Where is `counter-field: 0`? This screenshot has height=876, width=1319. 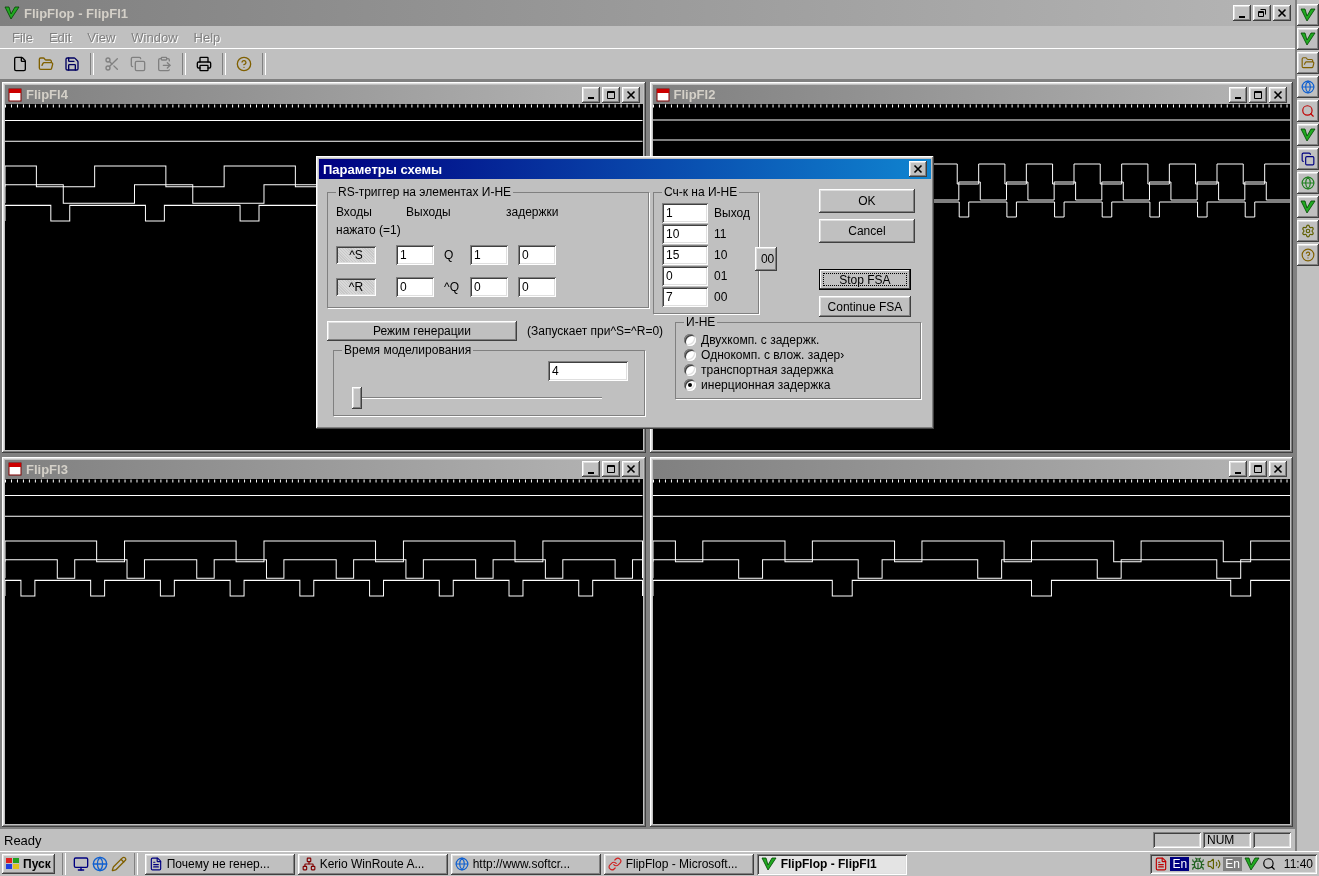
counter-field: 0 is located at coordinates (685, 276).